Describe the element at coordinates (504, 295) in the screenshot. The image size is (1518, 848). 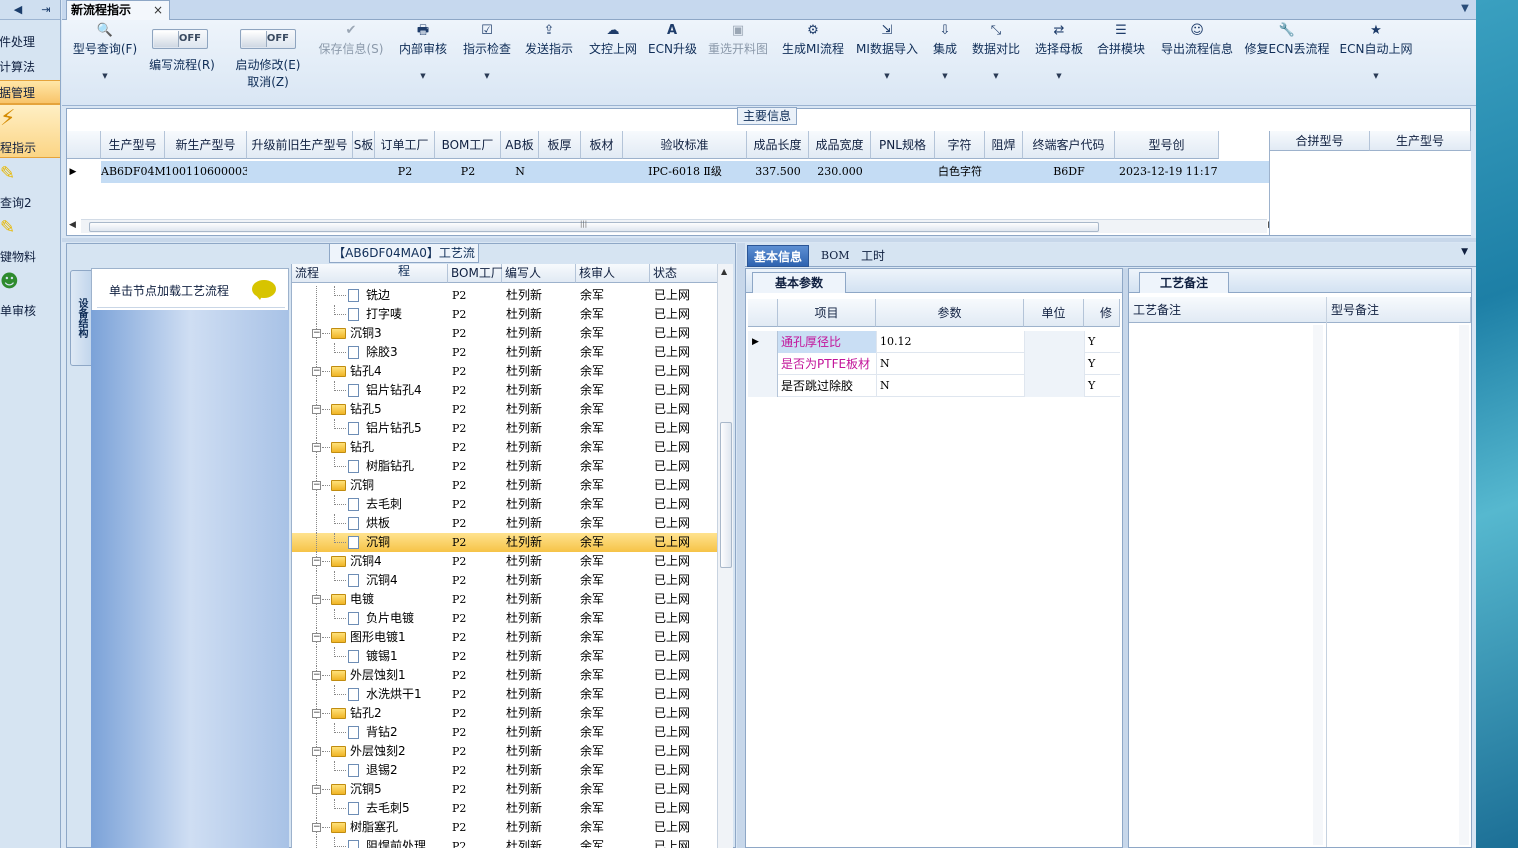
I see `tree-row: 铣边 P2 杜列新 余军 已上网` at that location.